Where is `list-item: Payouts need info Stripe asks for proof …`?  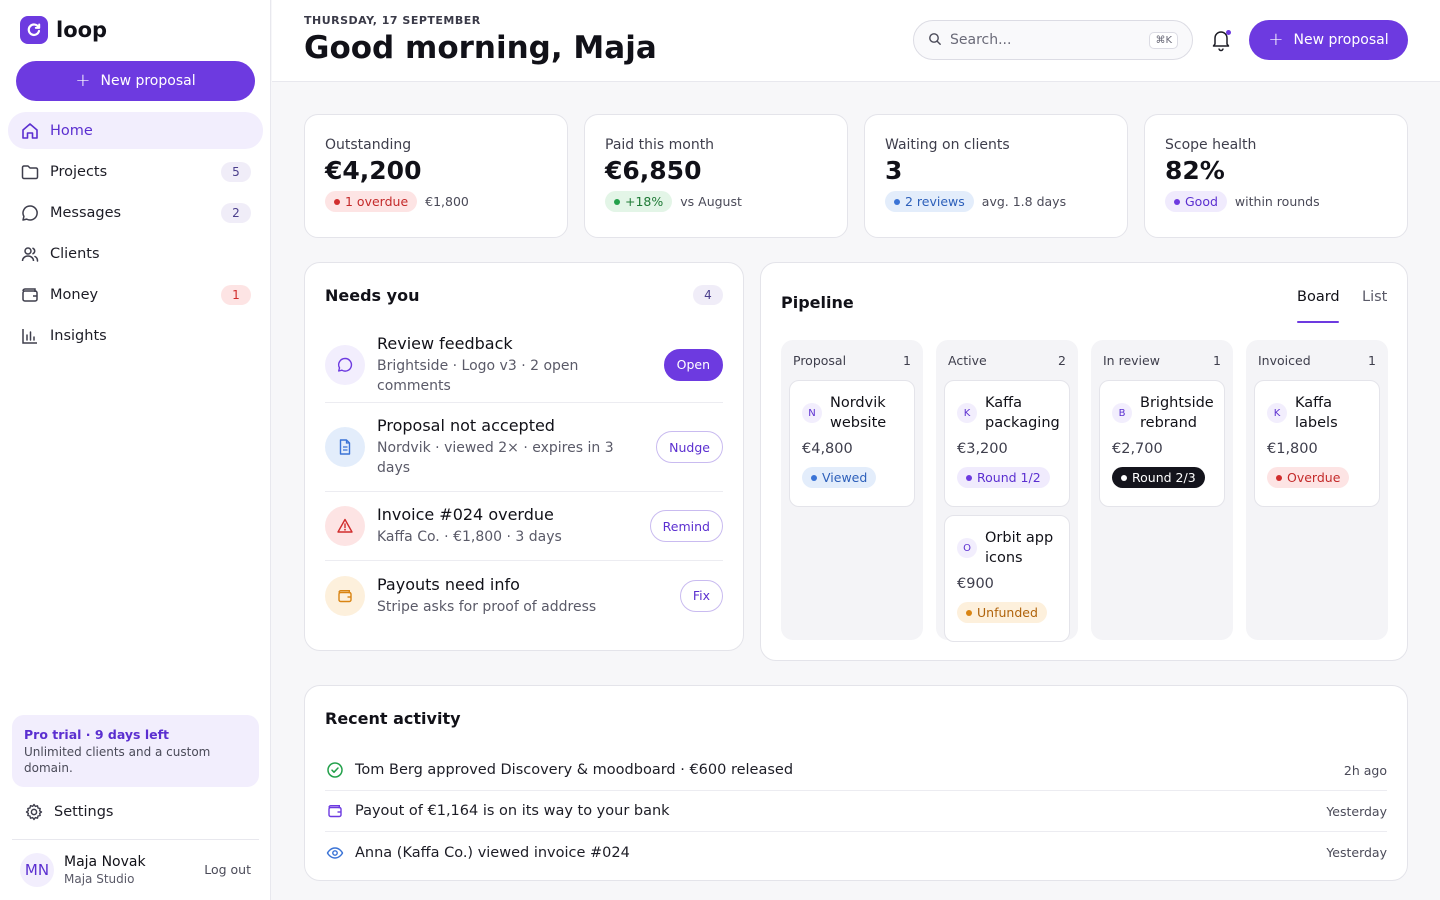
list-item: Payouts need info Stripe asks for proof … is located at coordinates (524, 595).